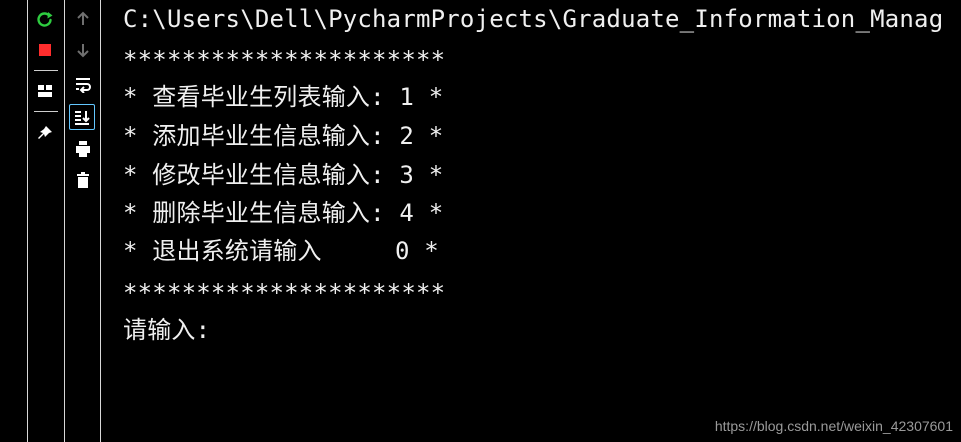 The image size is (961, 442). I want to click on next-occurrence-button, so click(83, 50).